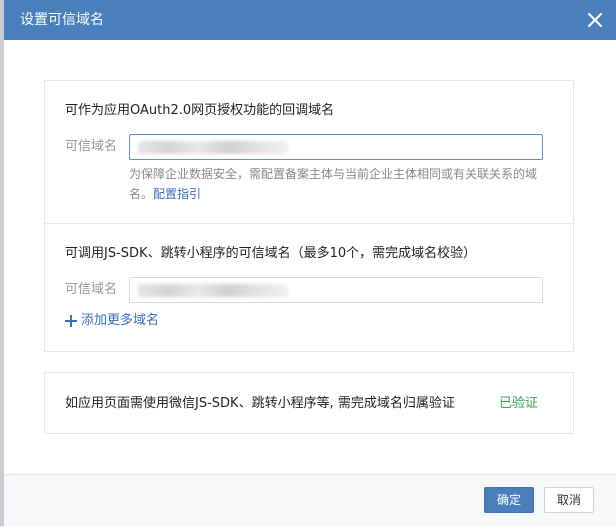  What do you see at coordinates (91, 146) in the screenshot?
I see `oauth-field-label: 可信域名` at bounding box center [91, 146].